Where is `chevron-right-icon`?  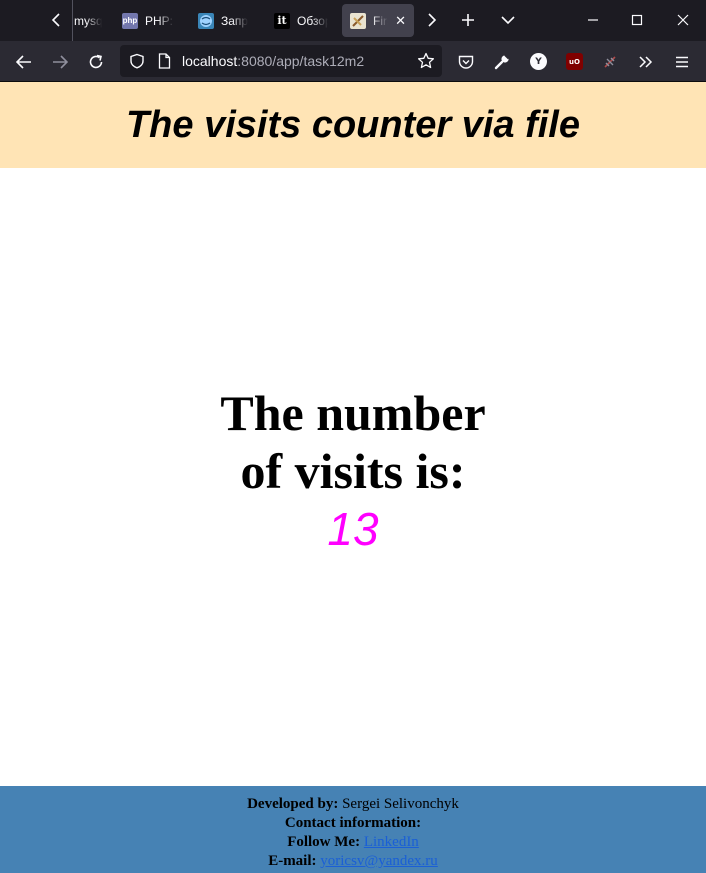
chevron-right-icon is located at coordinates (432, 20).